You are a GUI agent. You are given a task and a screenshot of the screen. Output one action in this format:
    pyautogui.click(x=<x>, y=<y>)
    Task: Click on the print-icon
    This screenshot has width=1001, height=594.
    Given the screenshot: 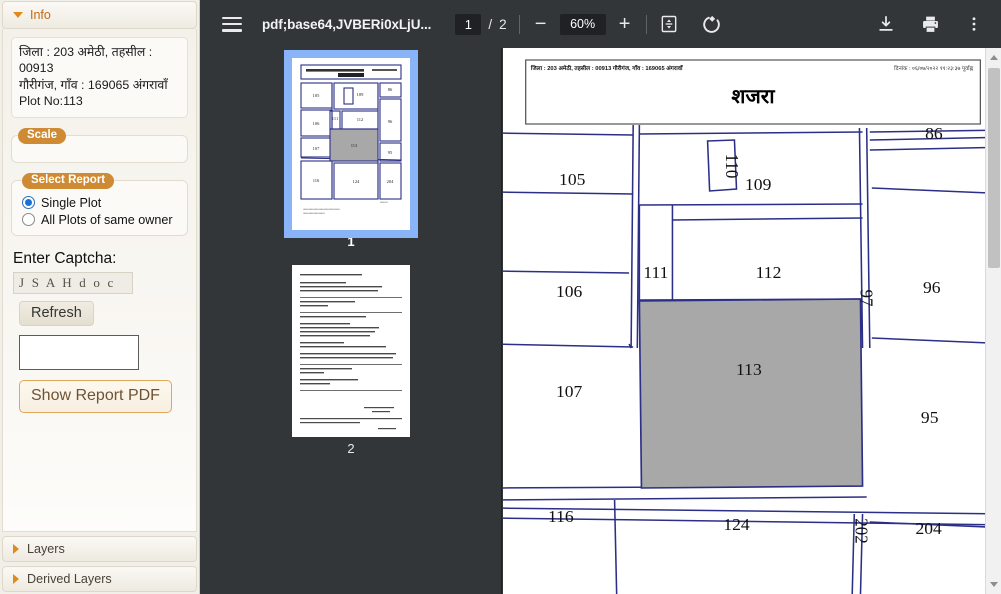 What is the action you would take?
    pyautogui.click(x=930, y=24)
    